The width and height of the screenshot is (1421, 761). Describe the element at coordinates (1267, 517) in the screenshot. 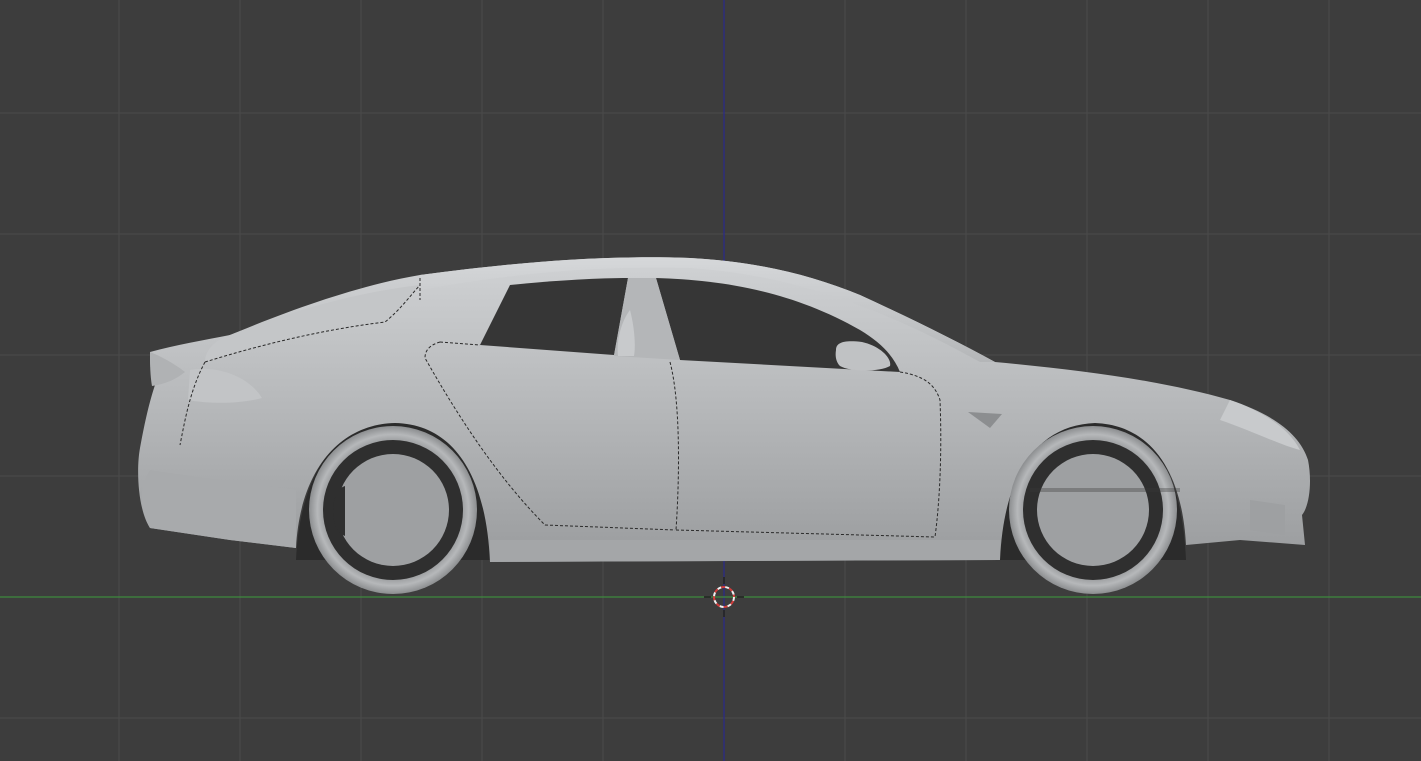

I see `front-intake` at that location.